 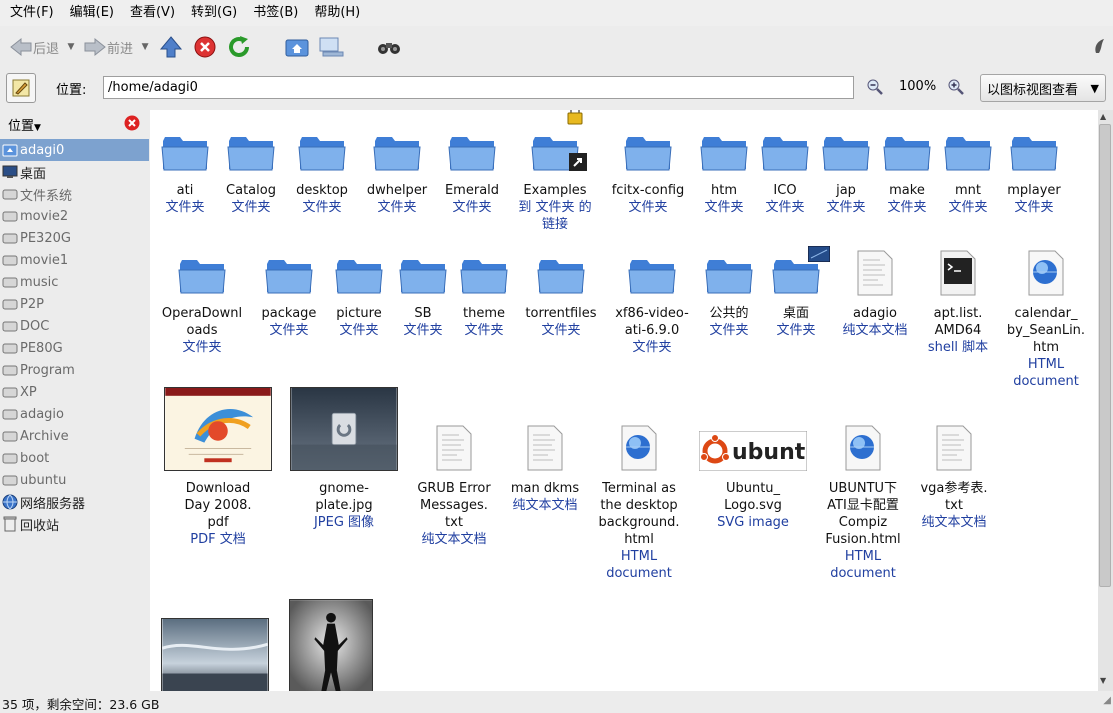 What do you see at coordinates (74, 436) in the screenshot?
I see `sidebar-item-archive: Archive` at bounding box center [74, 436].